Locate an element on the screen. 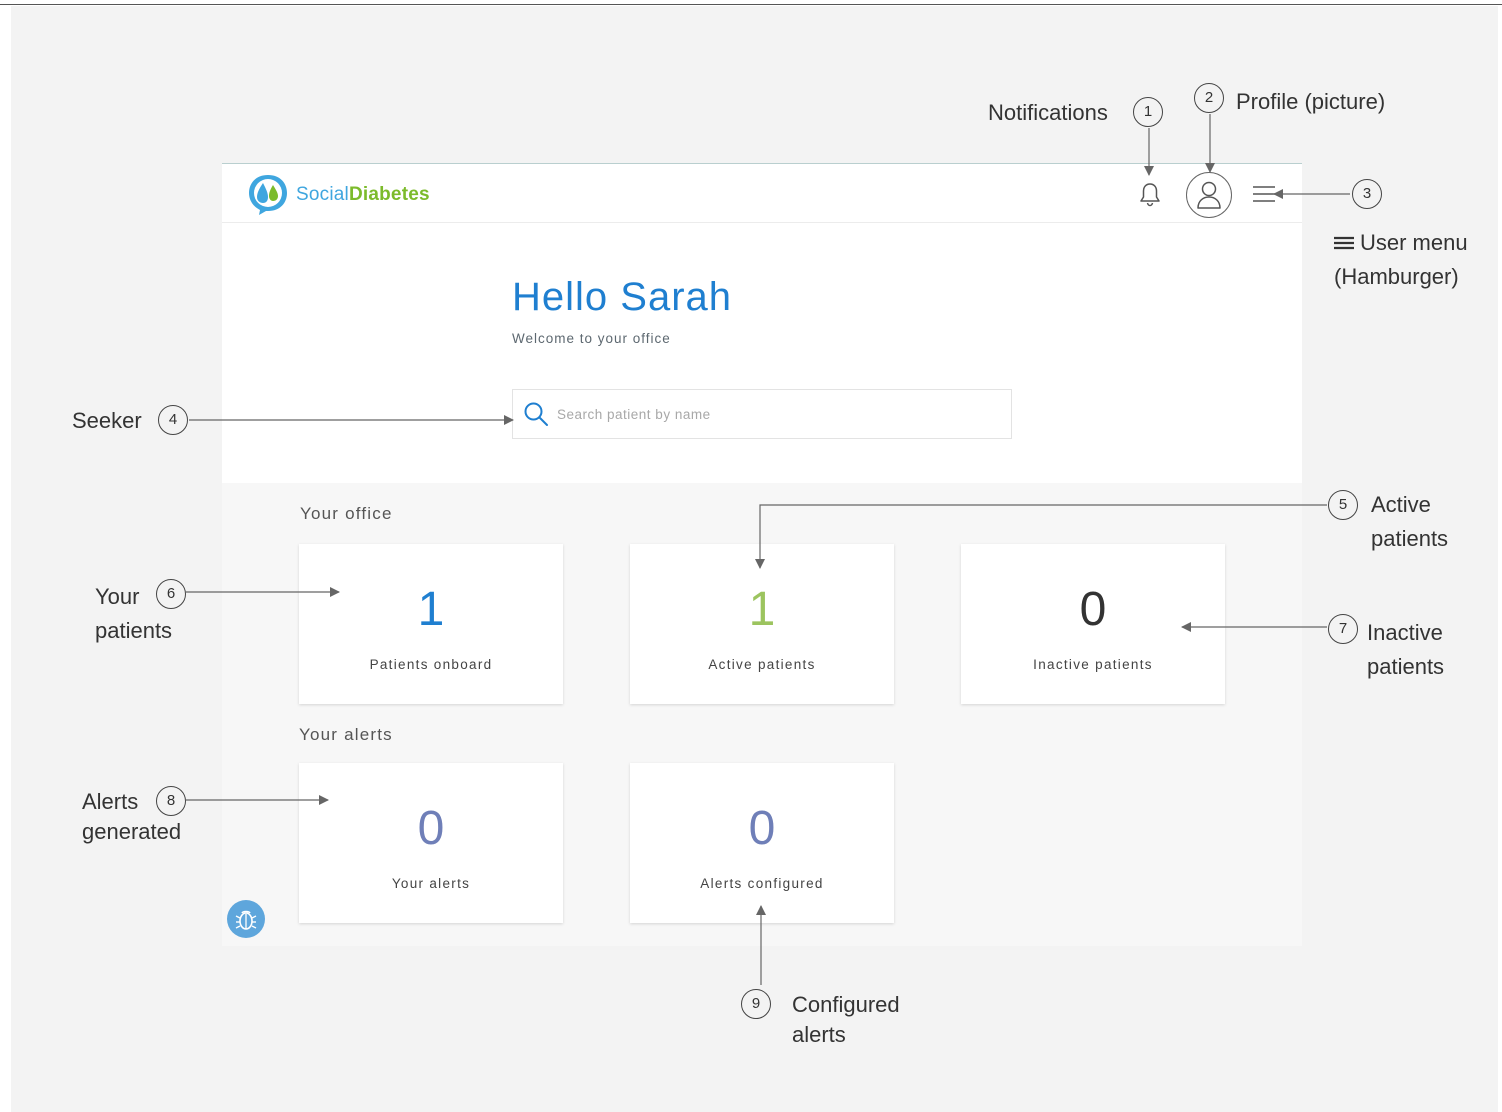 The height and width of the screenshot is (1112, 1502). bug-icon is located at coordinates (246, 920).